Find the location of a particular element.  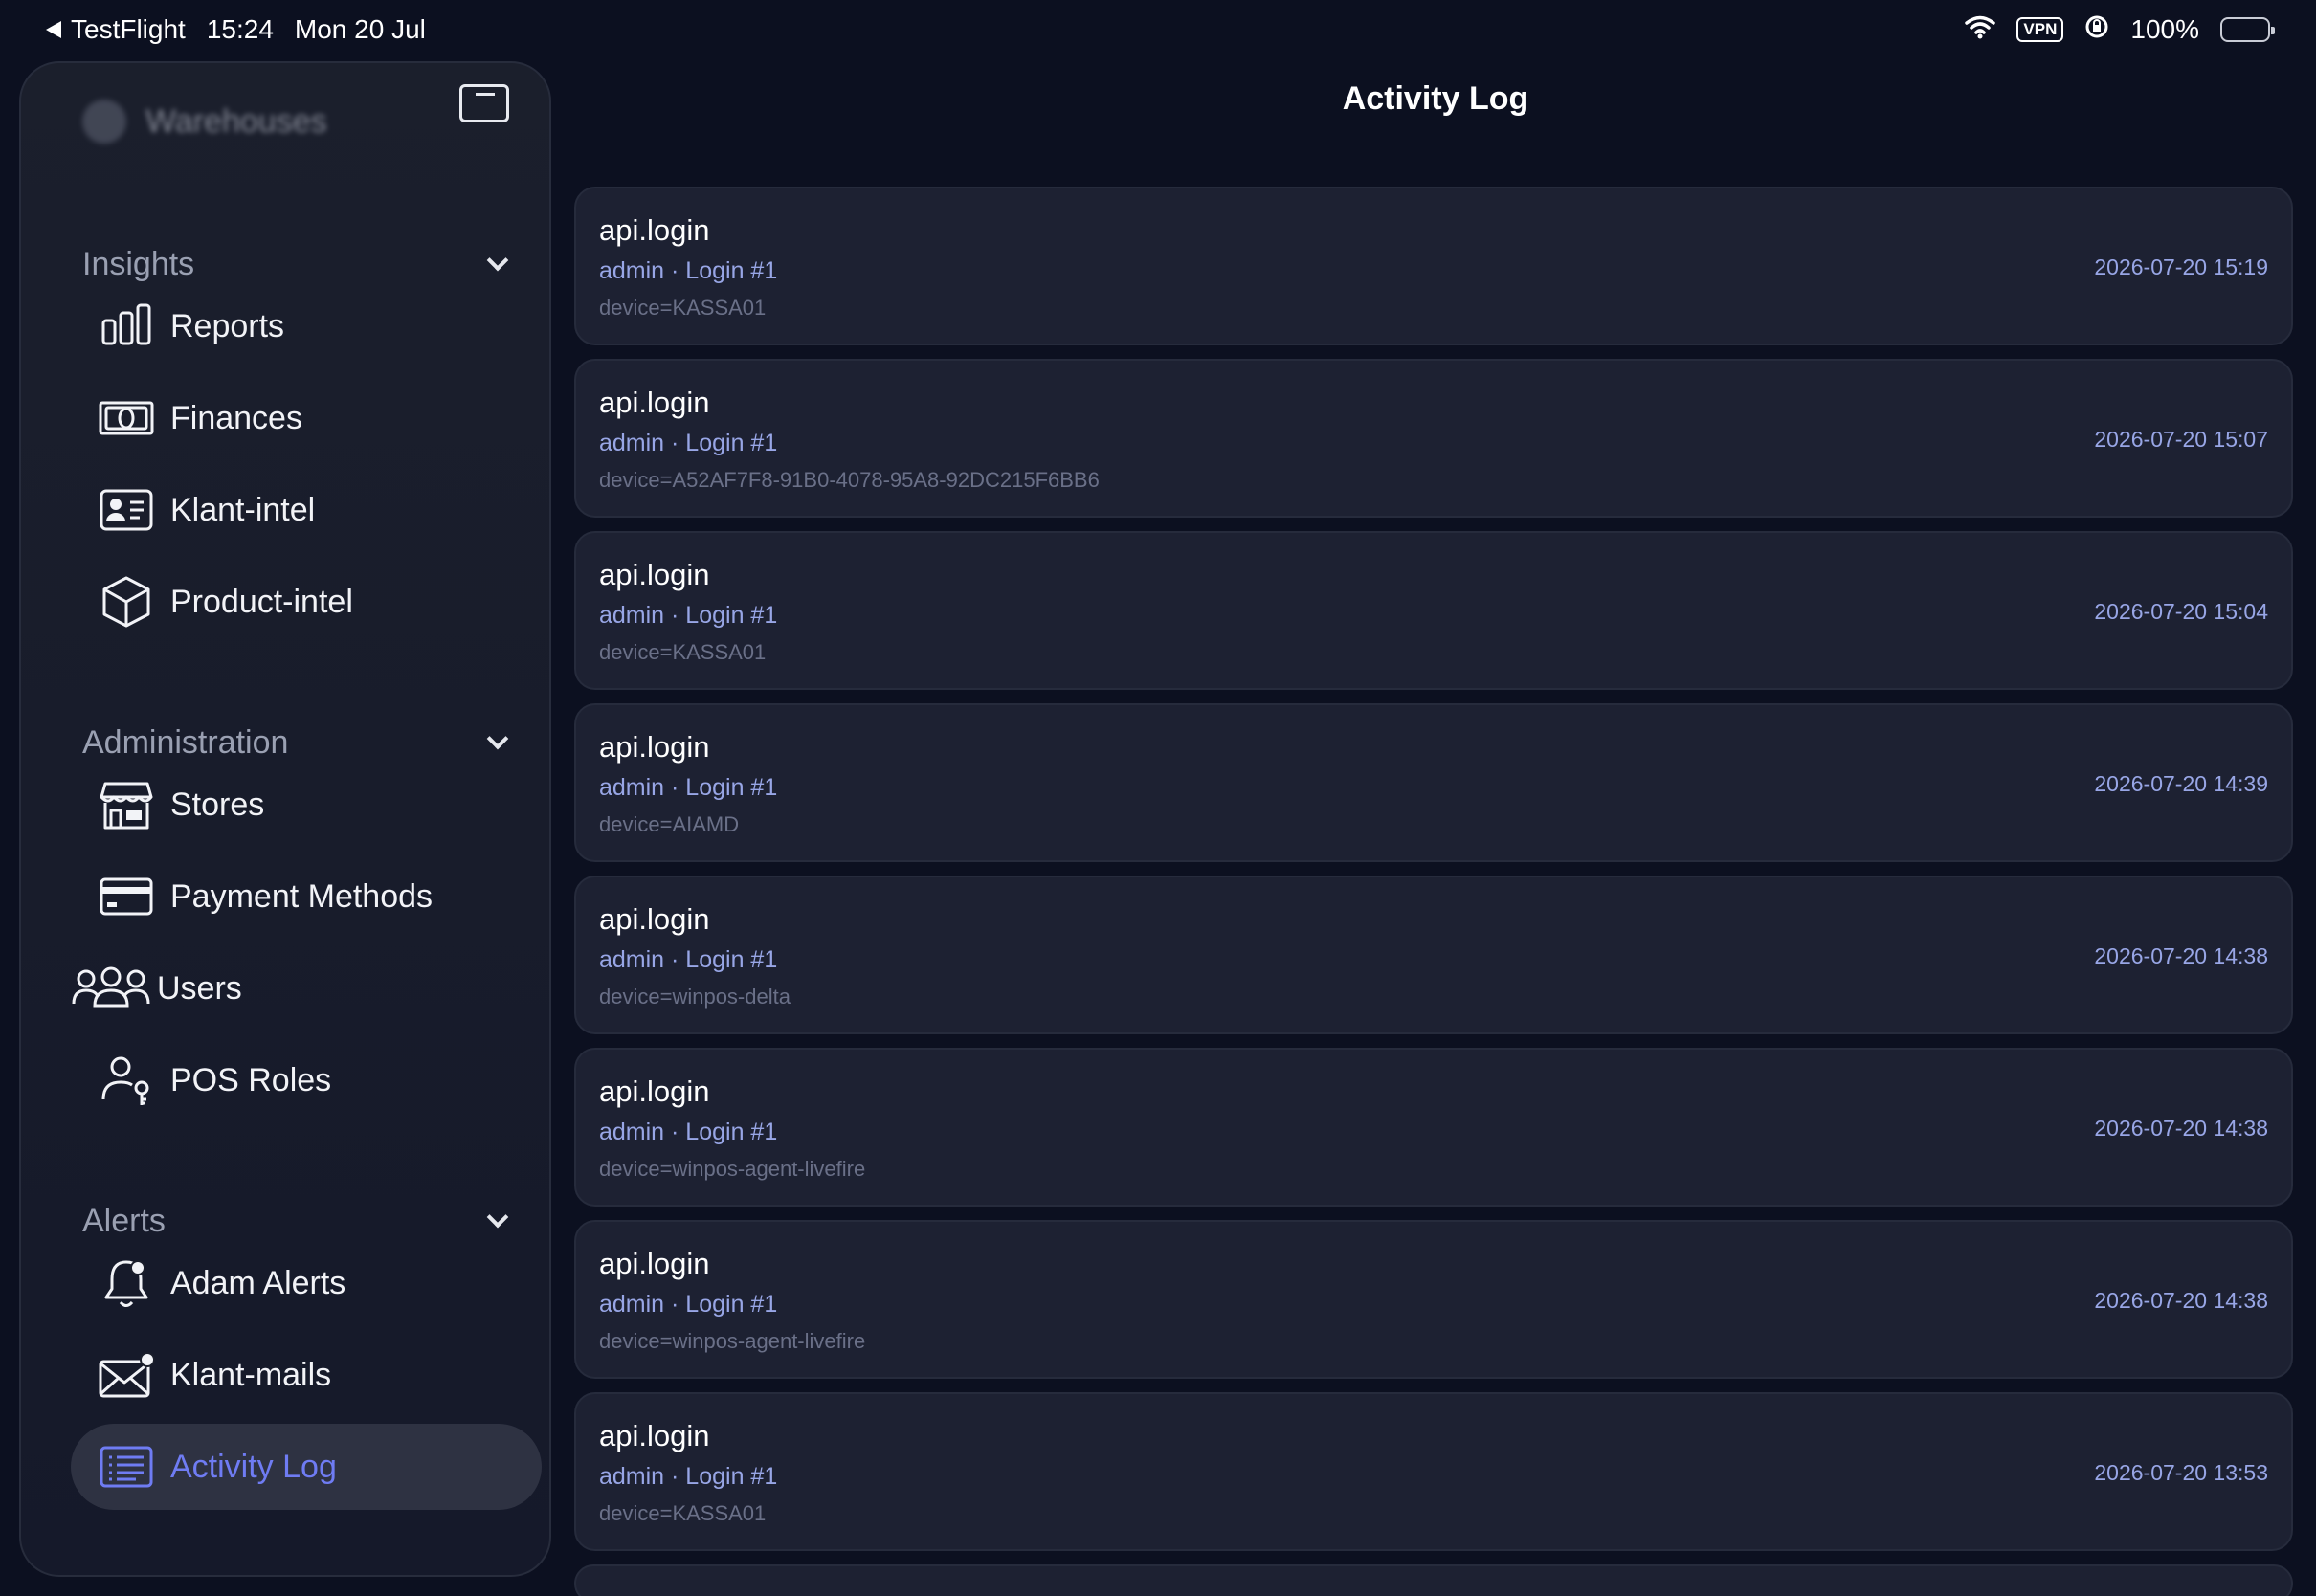

sidebar-item-payment-methods: Payment Methods is located at coordinates (306, 897).